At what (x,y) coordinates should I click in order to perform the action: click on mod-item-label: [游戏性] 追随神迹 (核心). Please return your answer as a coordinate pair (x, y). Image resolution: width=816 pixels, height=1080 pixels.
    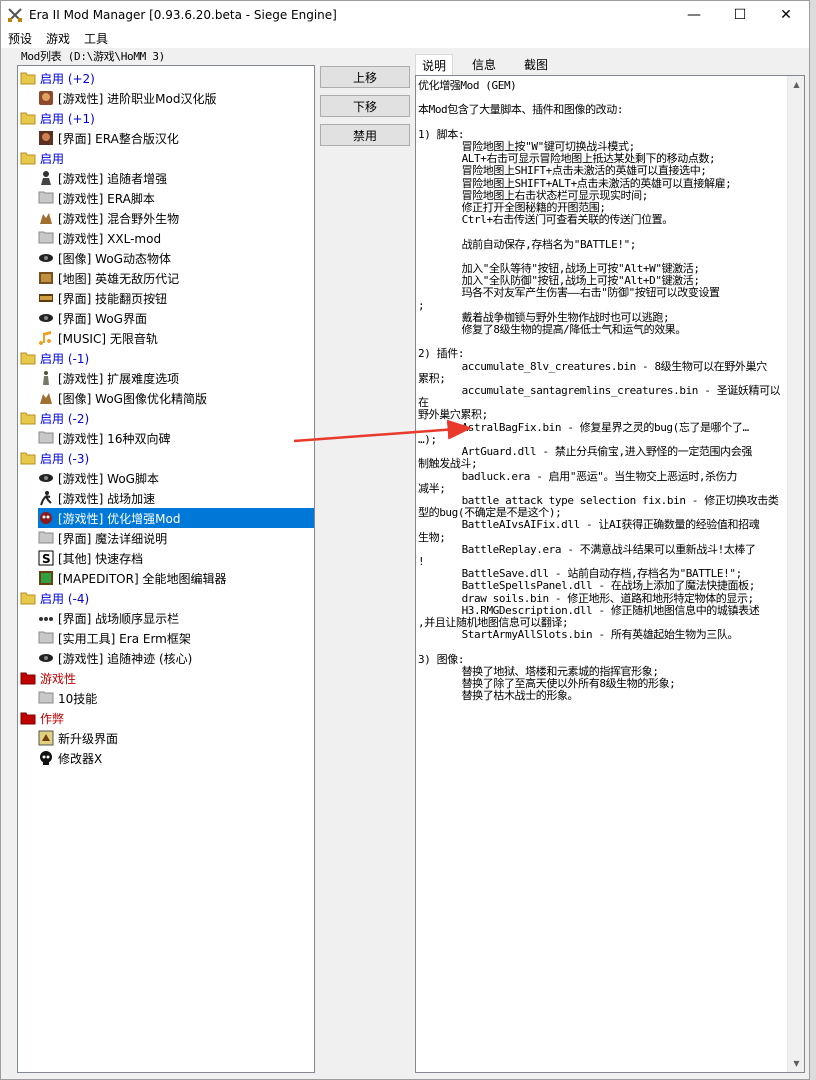
    Looking at the image, I should click on (125, 658).